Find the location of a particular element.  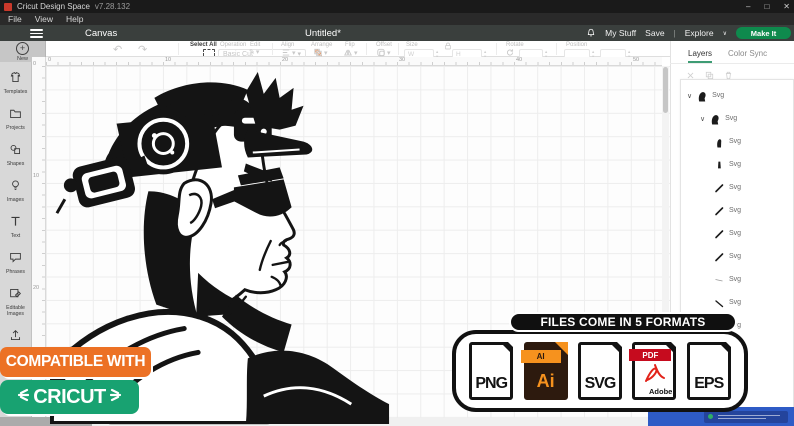

save-link: Save is located at coordinates (654, 33).